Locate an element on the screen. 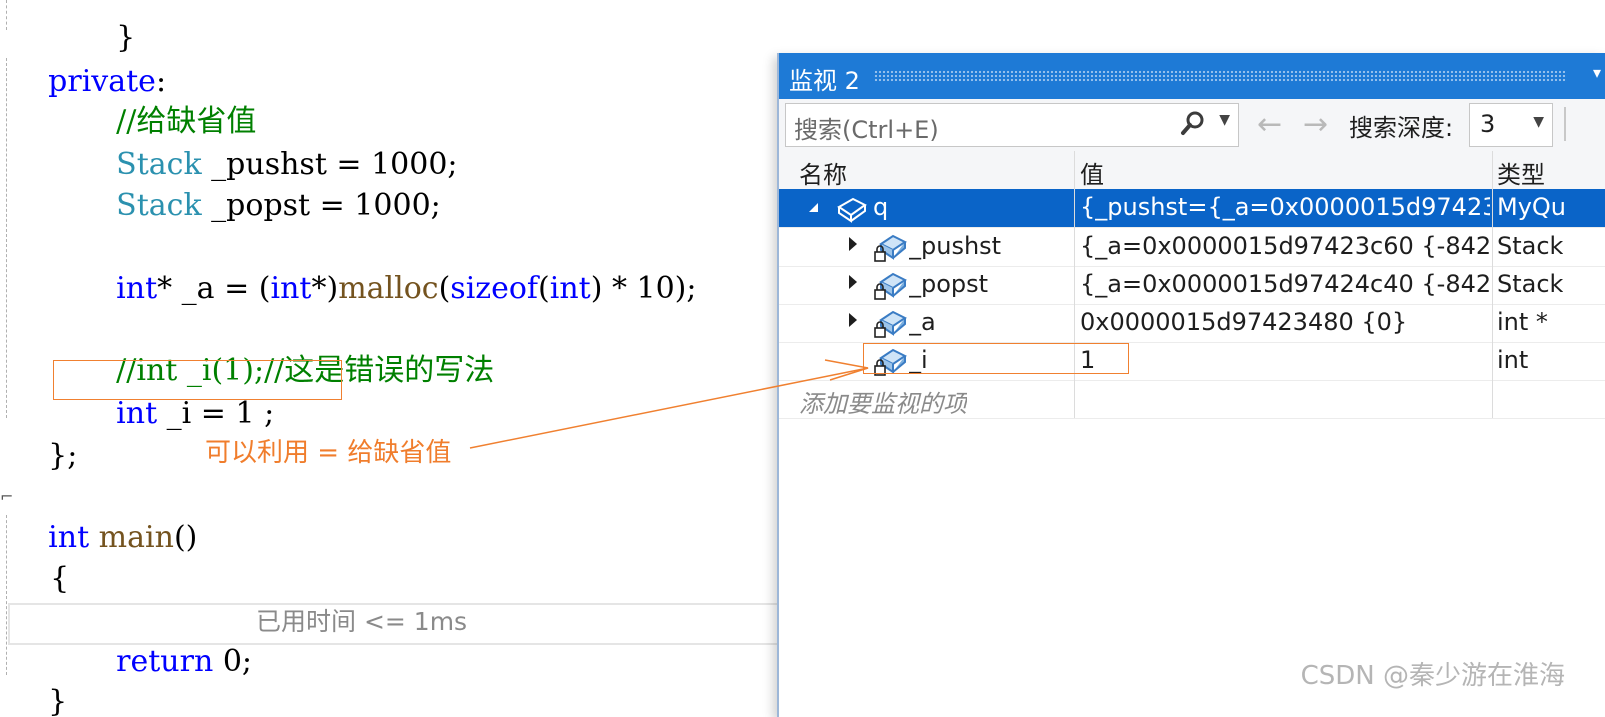 The image size is (1605, 717). search-icon is located at coordinates (1193, 124).